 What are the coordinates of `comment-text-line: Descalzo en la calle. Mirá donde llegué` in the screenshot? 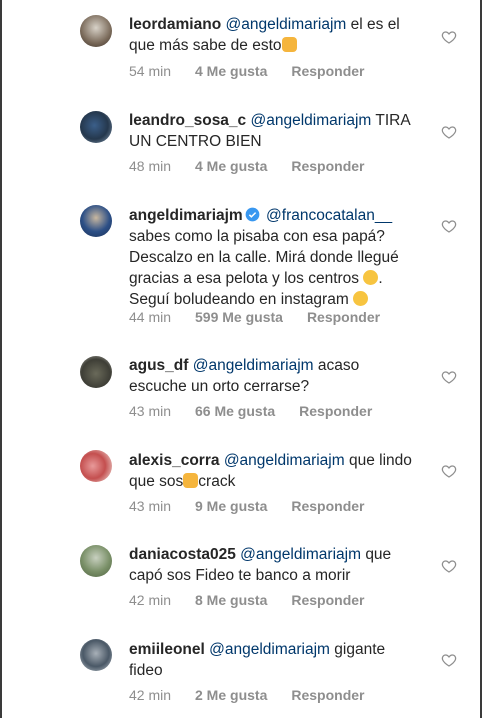 It's located at (264, 257).